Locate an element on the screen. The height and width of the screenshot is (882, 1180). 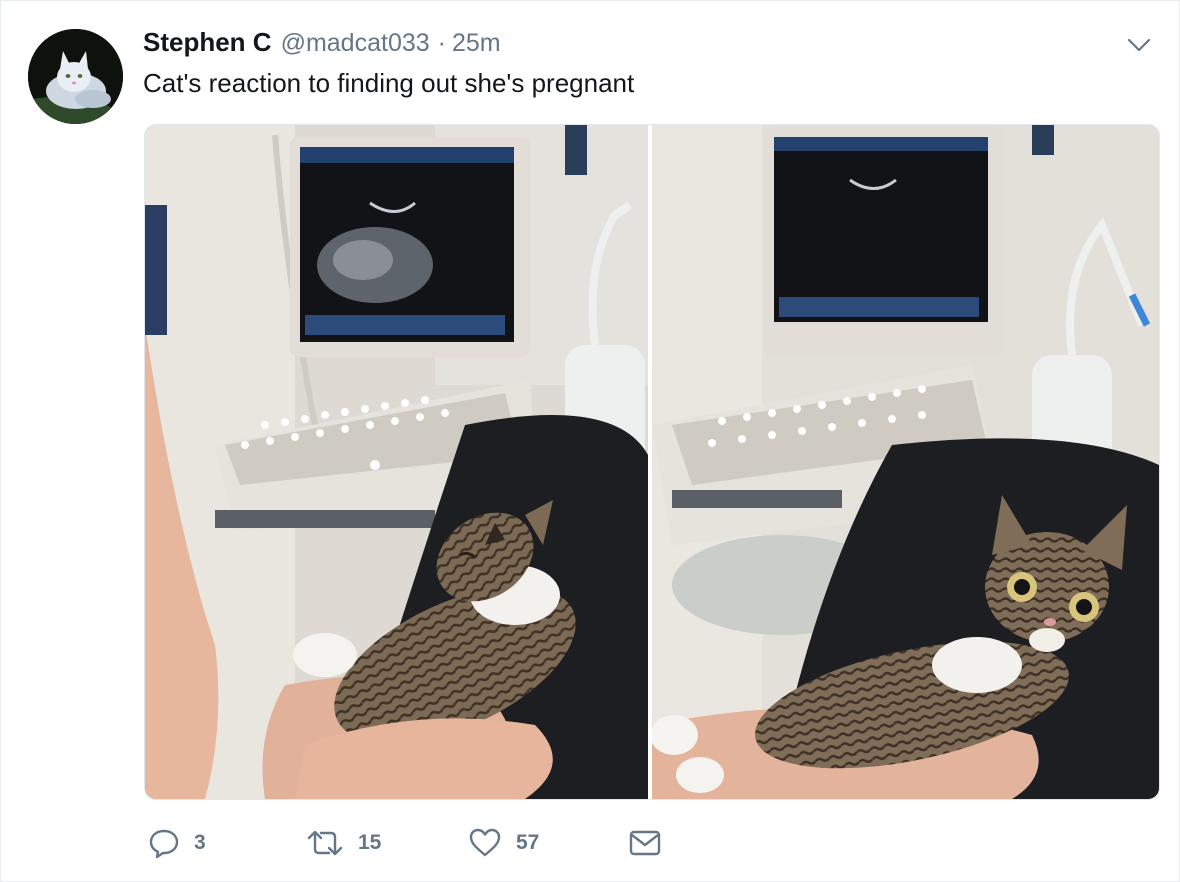
tweet-actions: 3 15 57 is located at coordinates (418, 843).